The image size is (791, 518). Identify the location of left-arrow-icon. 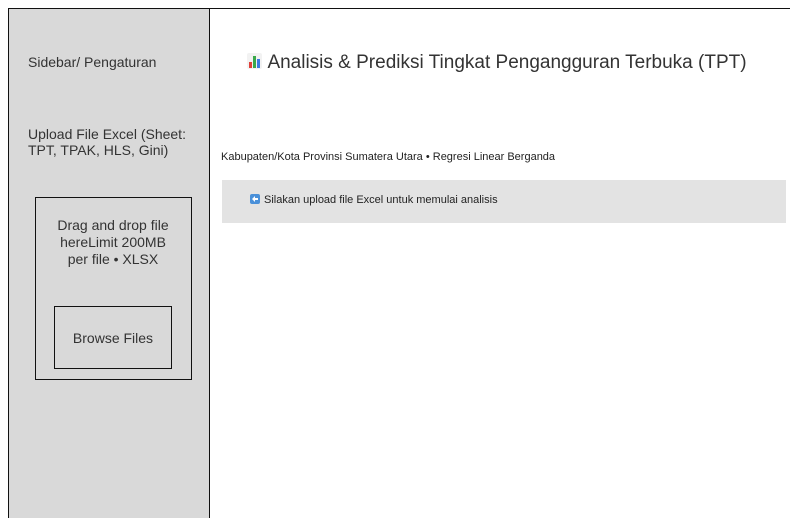
(255, 199).